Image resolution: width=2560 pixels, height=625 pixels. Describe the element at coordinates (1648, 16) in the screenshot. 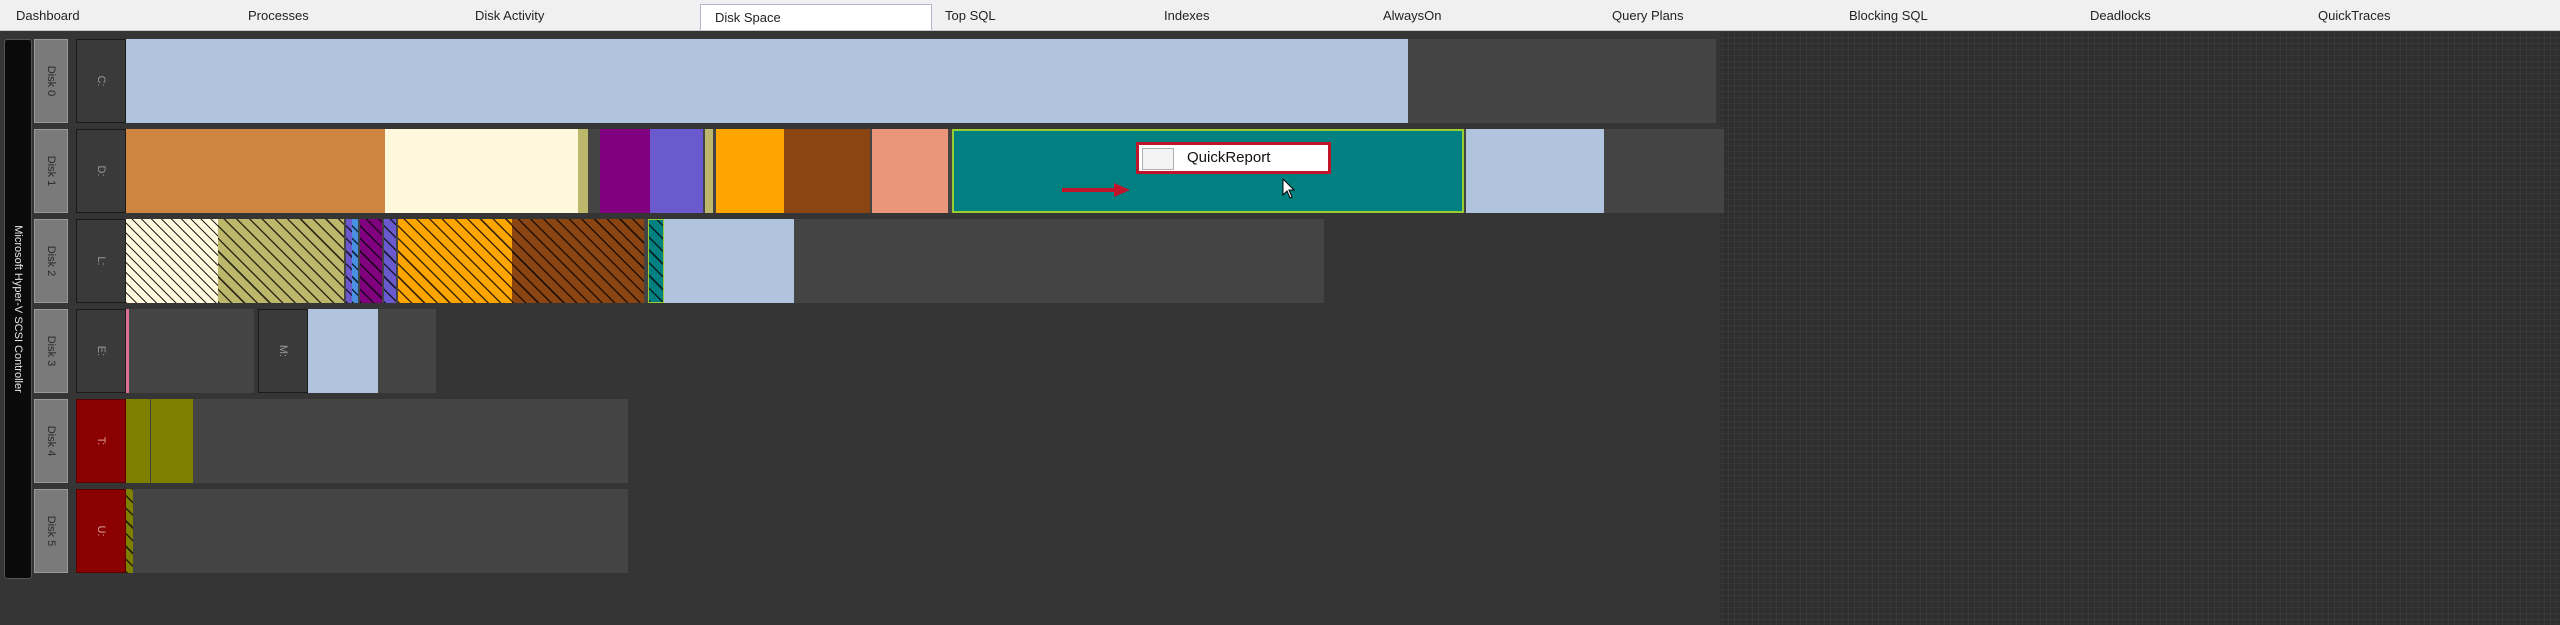

I see `tab-query-plans: Query Plans` at that location.